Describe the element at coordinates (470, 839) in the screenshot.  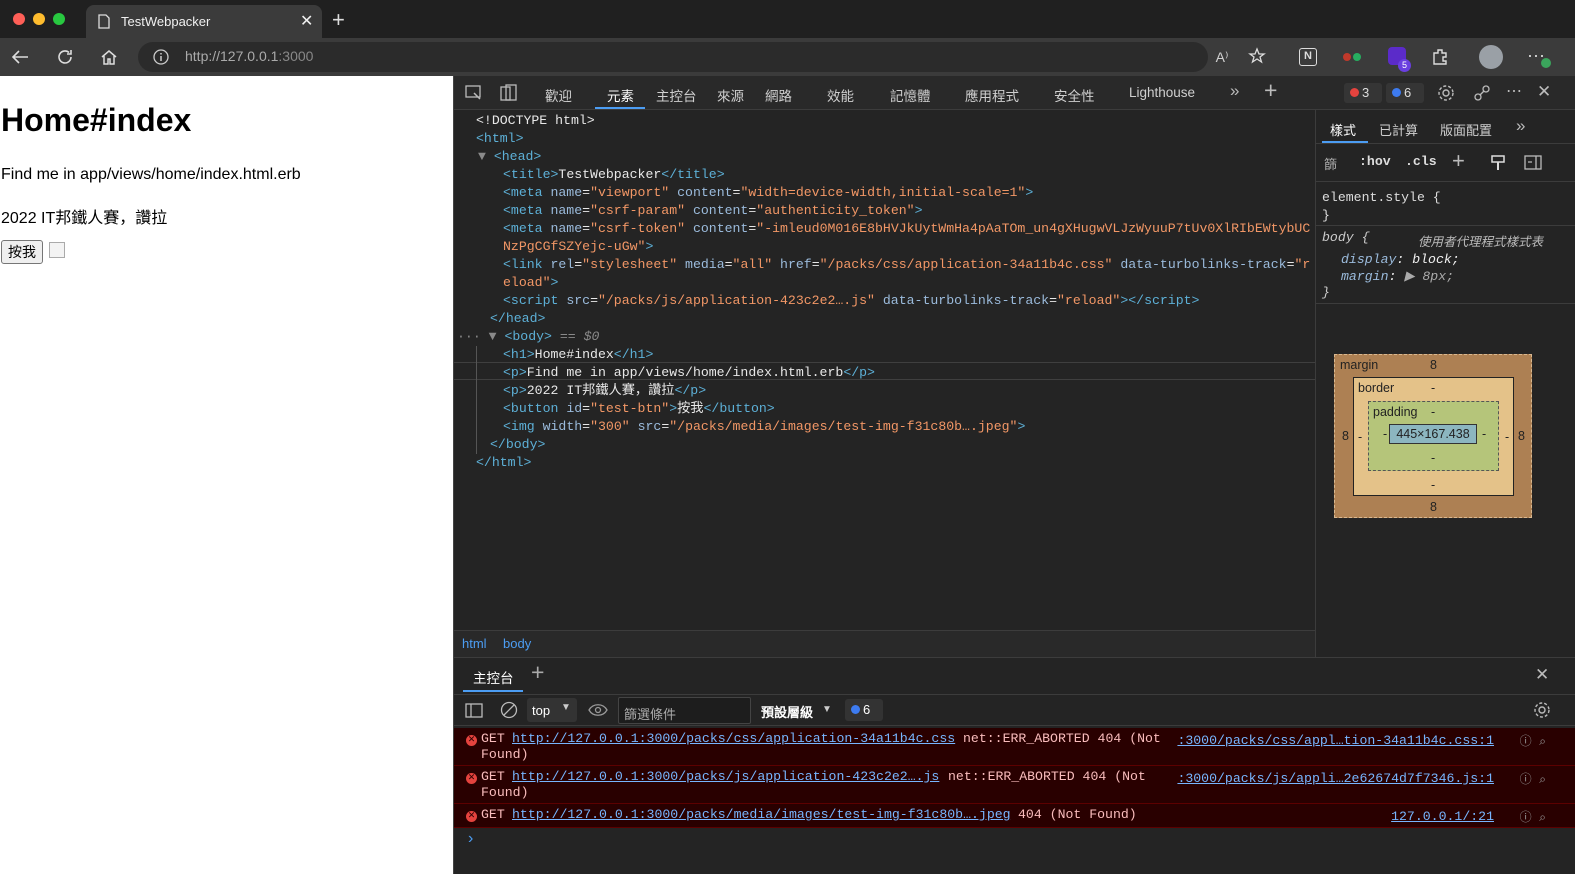
I see `console-prompt: ›` at that location.